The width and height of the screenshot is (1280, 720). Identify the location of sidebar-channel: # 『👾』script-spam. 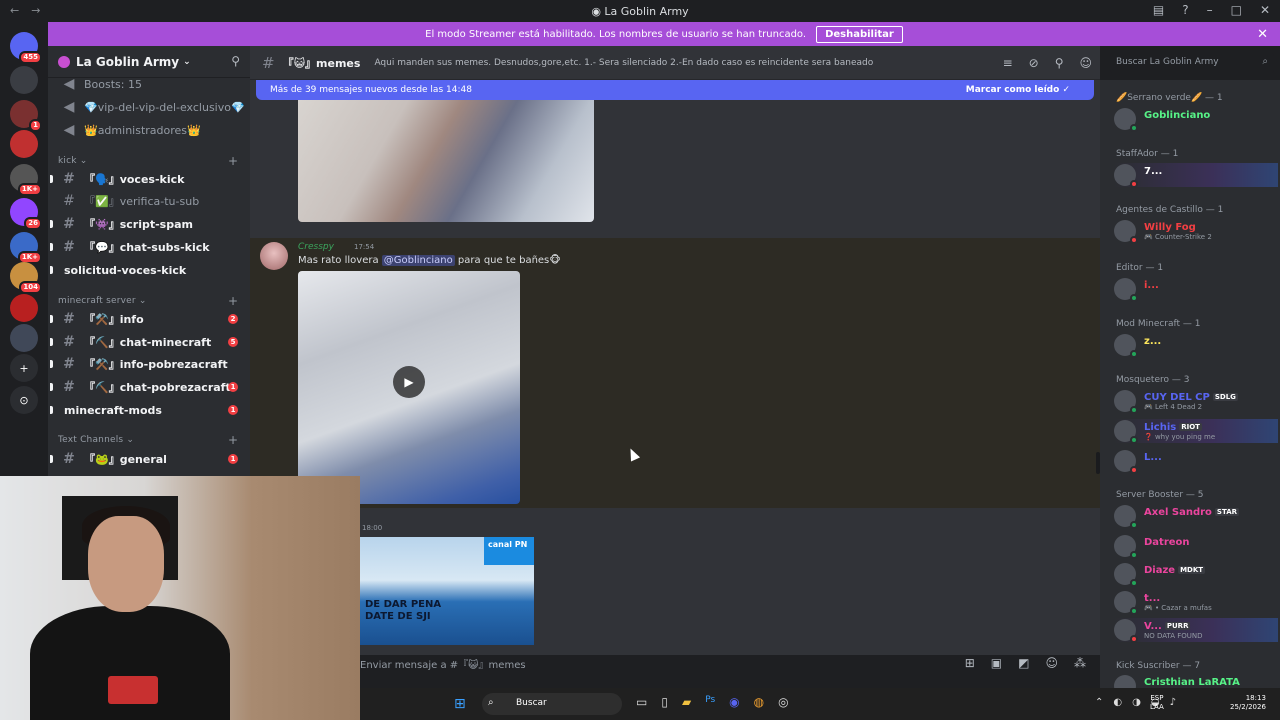
(149, 224).